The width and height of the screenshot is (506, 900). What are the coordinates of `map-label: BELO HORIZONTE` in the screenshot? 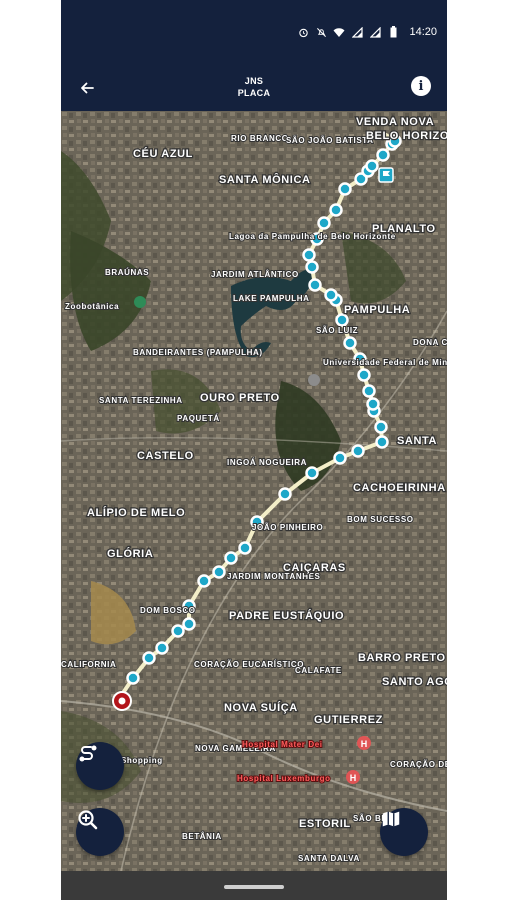 It's located at (406, 136).